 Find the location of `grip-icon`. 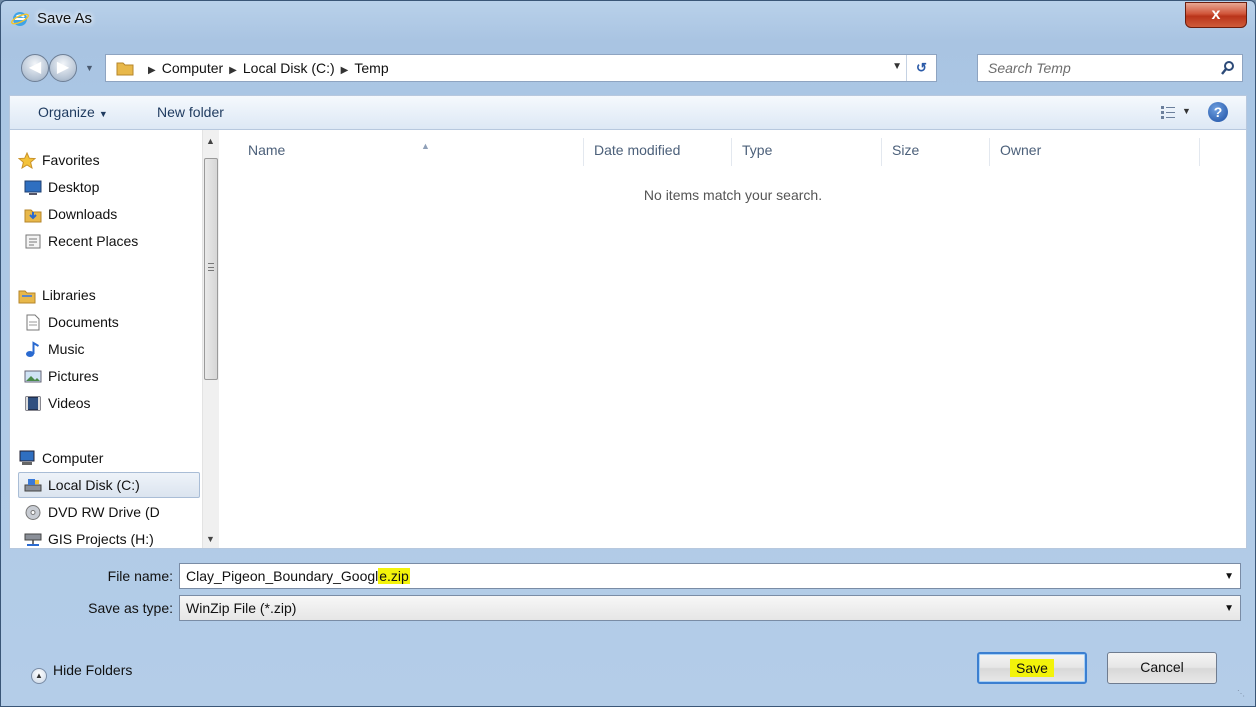

grip-icon is located at coordinates (211, 267).